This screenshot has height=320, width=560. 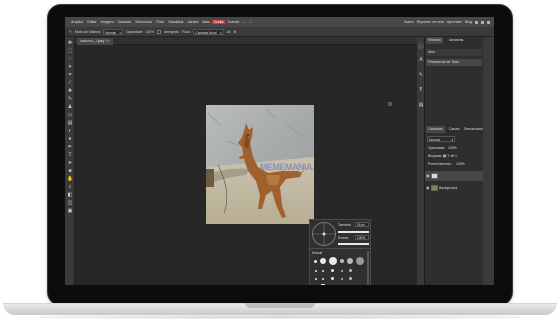 I want to click on brush-size-label: Tamanho, so click(x=345, y=225).